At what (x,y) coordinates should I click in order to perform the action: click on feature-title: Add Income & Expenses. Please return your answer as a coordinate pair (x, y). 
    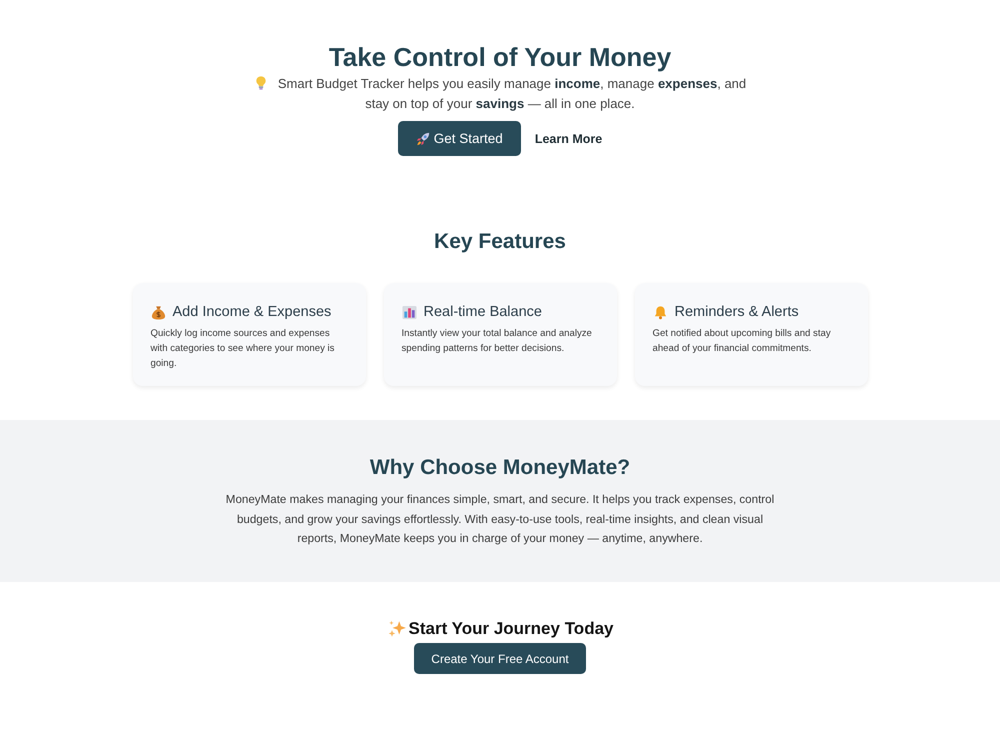
    Looking at the image, I should click on (252, 312).